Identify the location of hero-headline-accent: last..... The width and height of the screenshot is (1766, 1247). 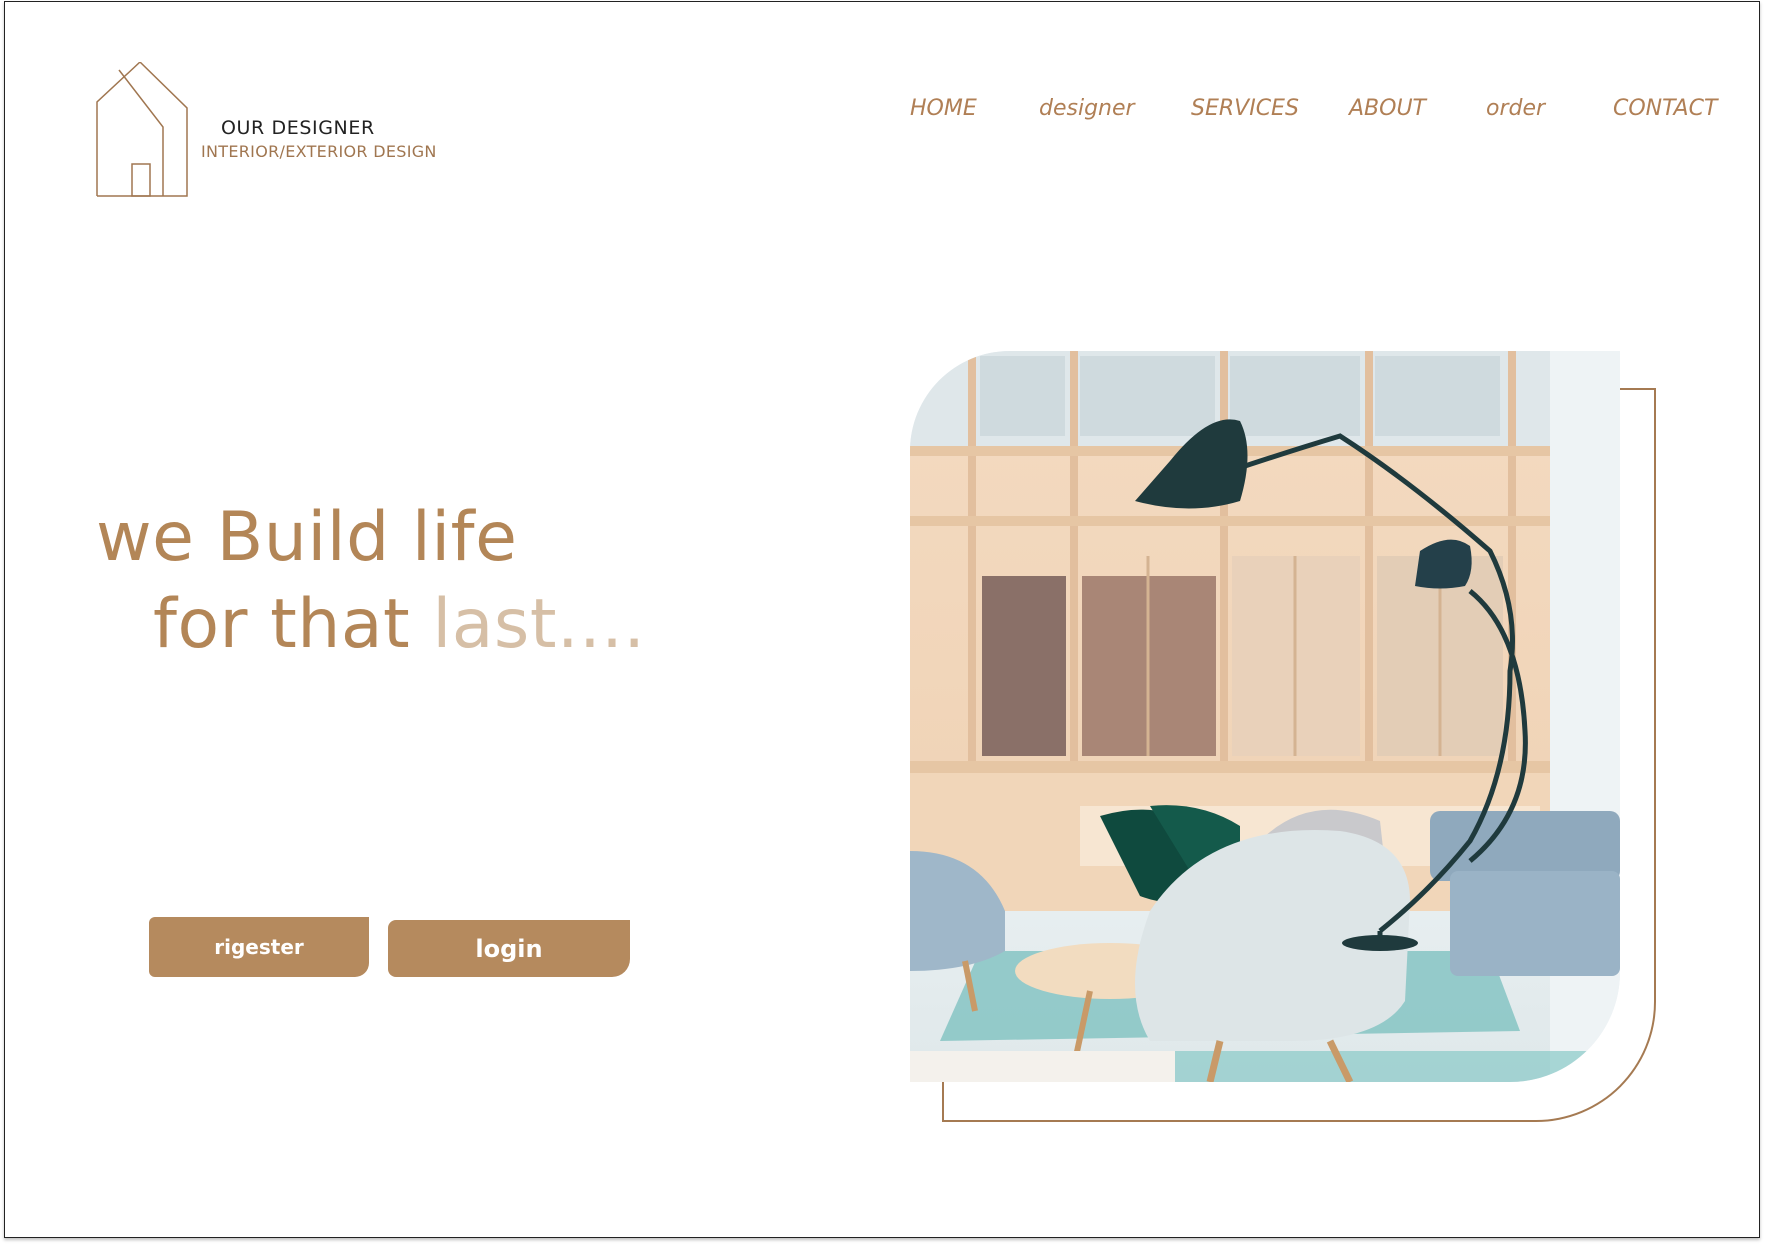
(539, 624).